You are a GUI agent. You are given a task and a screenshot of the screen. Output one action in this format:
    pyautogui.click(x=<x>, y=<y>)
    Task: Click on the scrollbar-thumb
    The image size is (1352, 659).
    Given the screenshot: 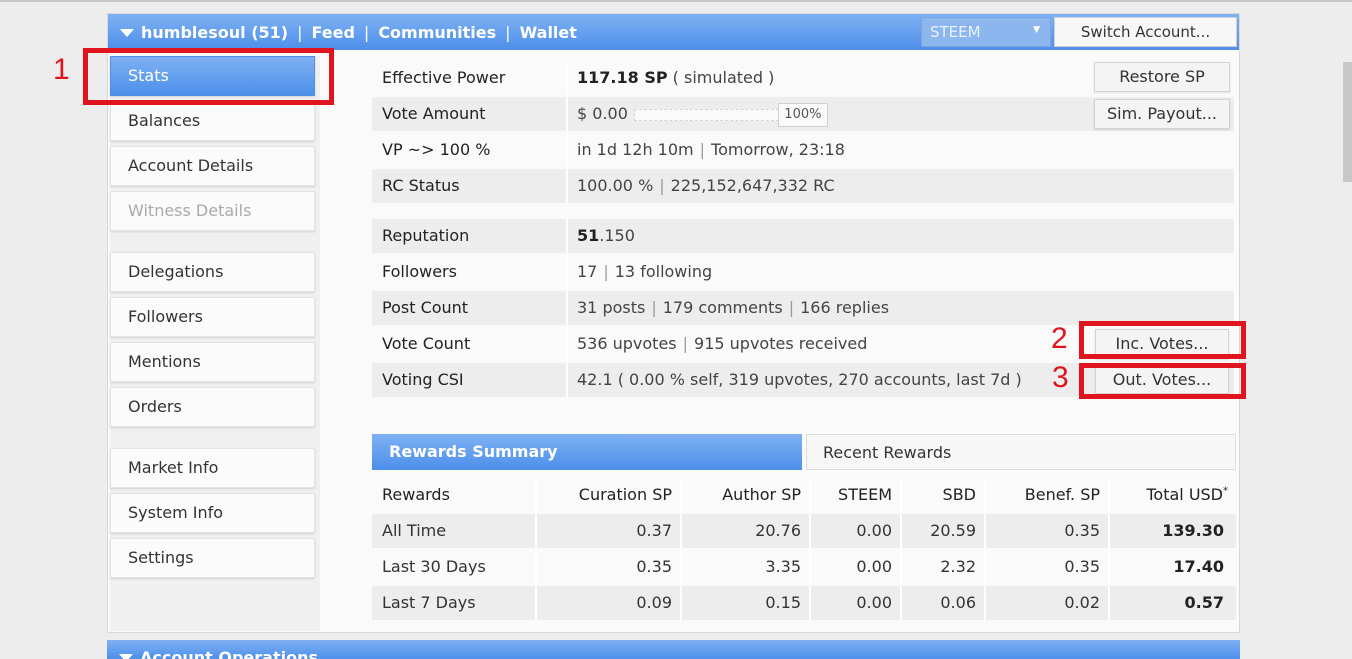 What is the action you would take?
    pyautogui.click(x=1347, y=122)
    